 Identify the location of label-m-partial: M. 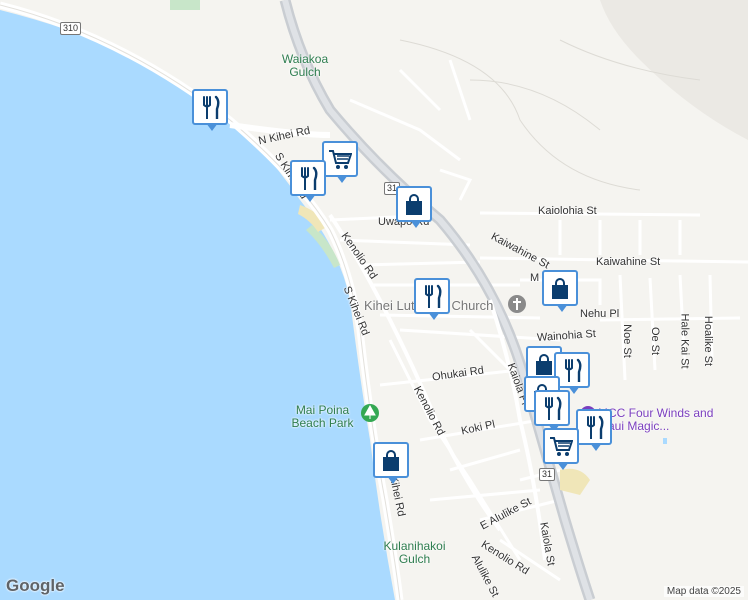
(535, 278).